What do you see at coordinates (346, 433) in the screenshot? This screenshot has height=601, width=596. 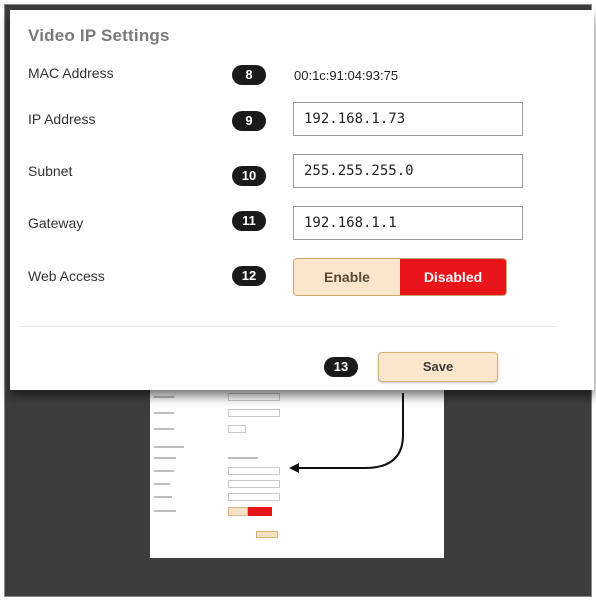 I see `callout-arrow` at bounding box center [346, 433].